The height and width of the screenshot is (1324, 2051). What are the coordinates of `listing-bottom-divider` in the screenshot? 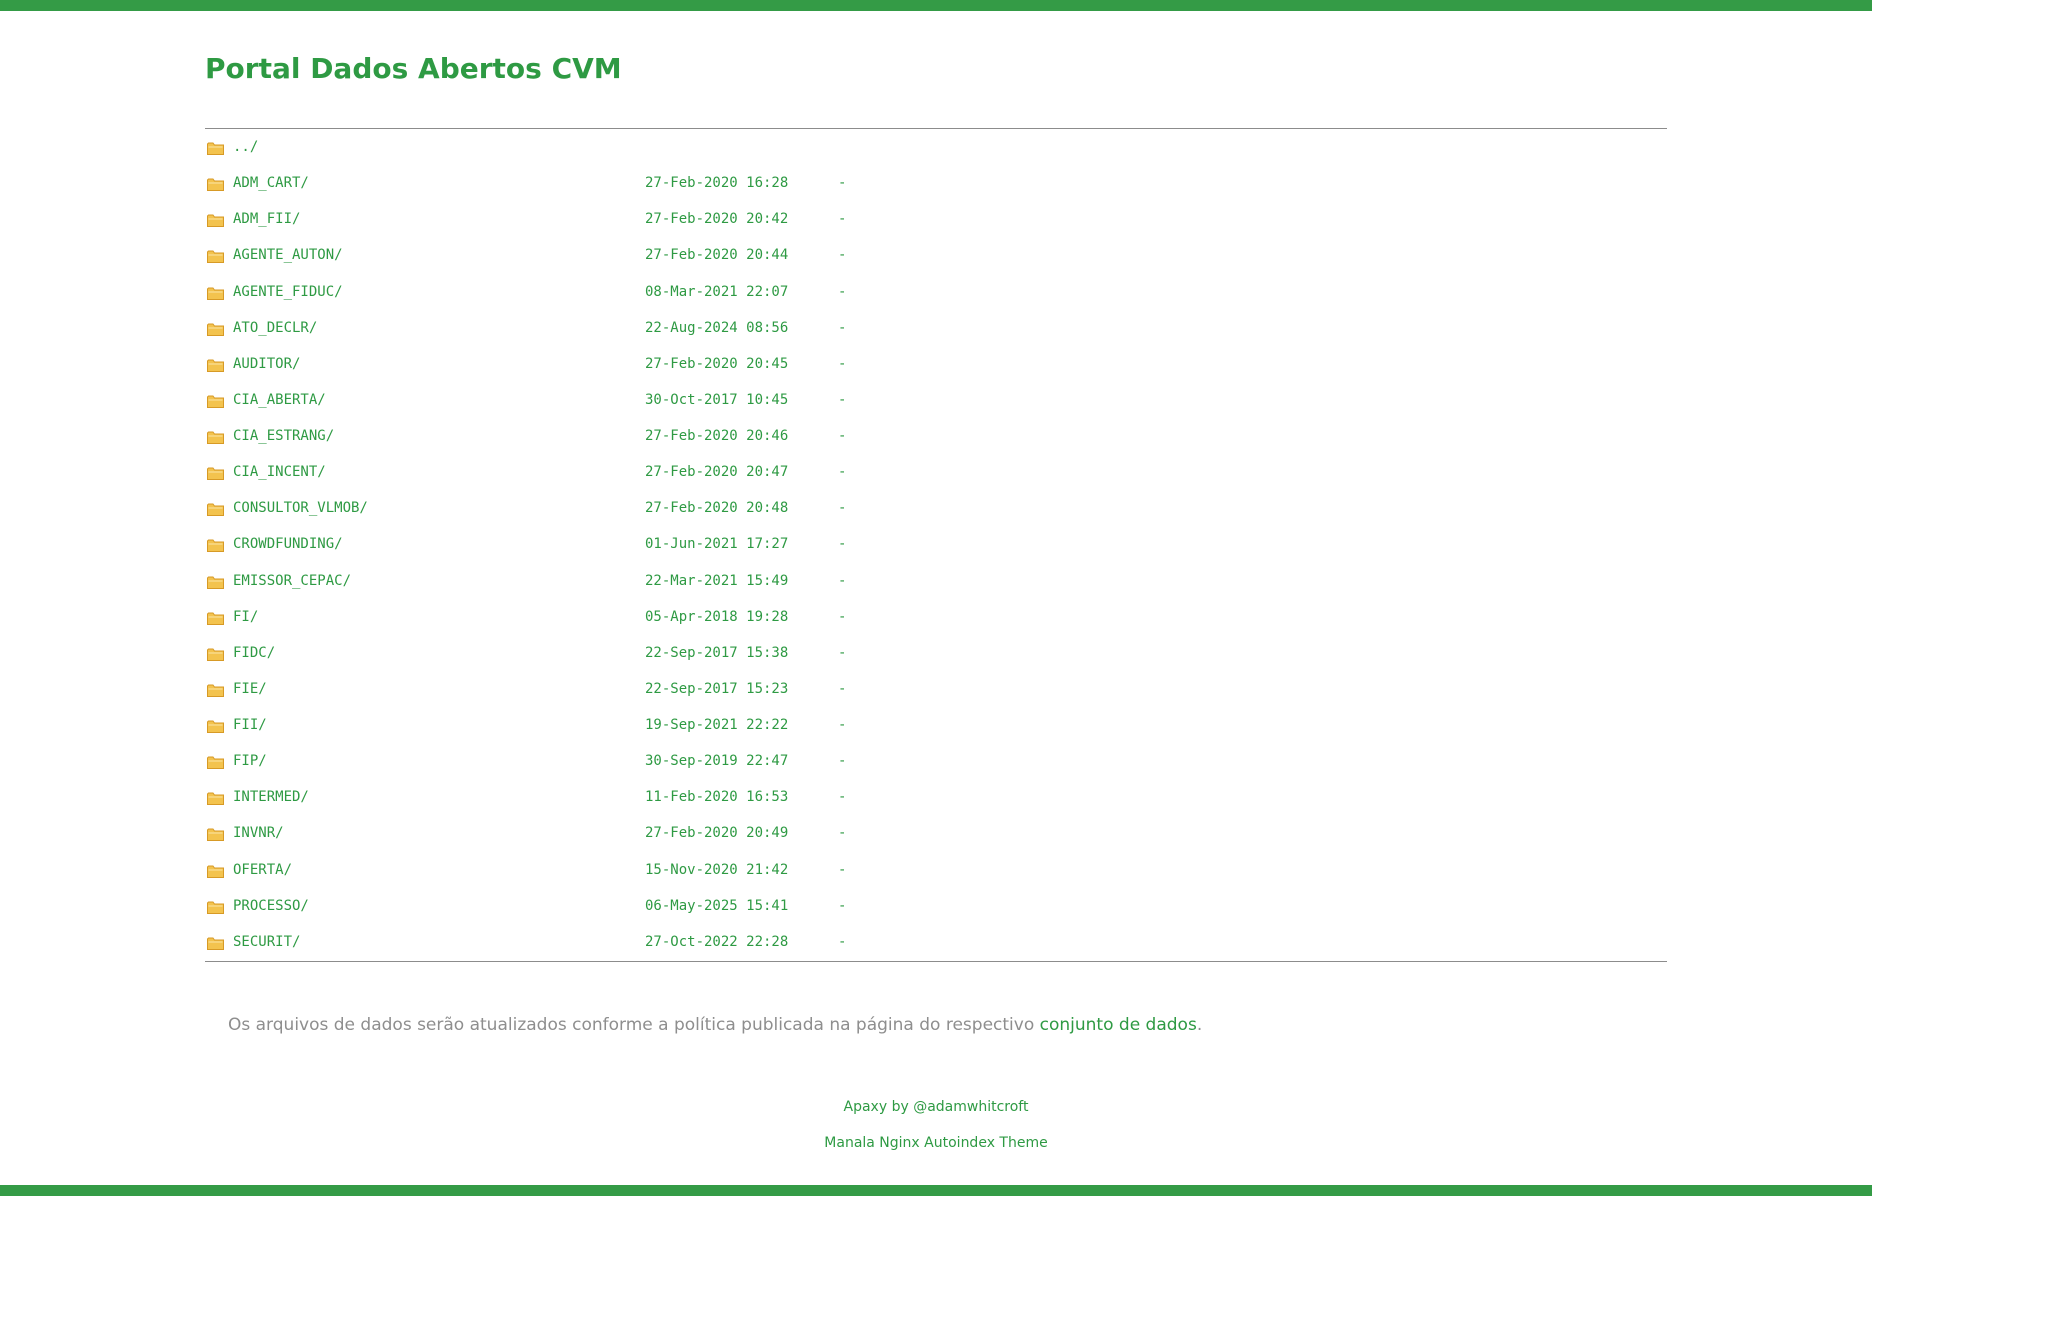 It's located at (936, 961).